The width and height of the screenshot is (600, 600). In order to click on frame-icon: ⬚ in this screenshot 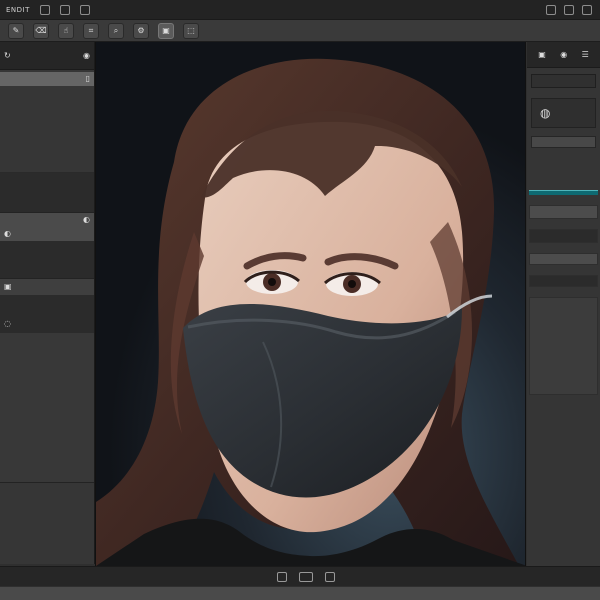, I will do `click(191, 30)`.